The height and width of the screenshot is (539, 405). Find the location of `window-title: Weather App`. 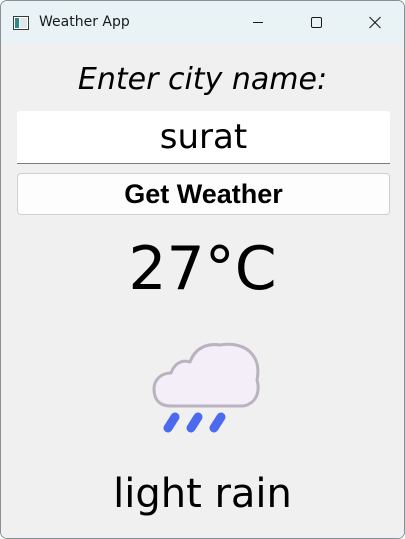

window-title: Weather App is located at coordinates (84, 22).